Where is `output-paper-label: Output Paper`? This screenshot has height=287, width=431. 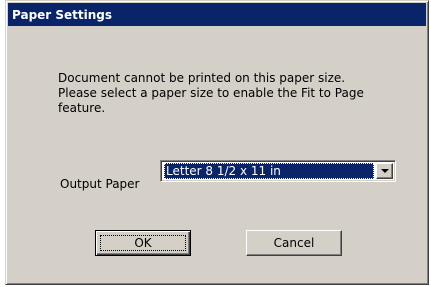
output-paper-label: Output Paper is located at coordinates (100, 184).